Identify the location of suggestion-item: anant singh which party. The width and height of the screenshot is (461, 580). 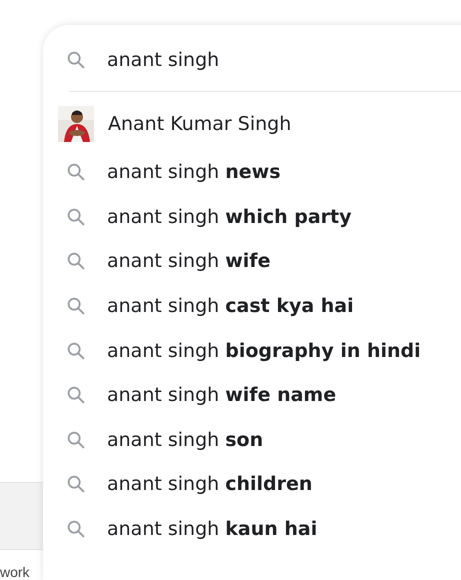
(263, 217).